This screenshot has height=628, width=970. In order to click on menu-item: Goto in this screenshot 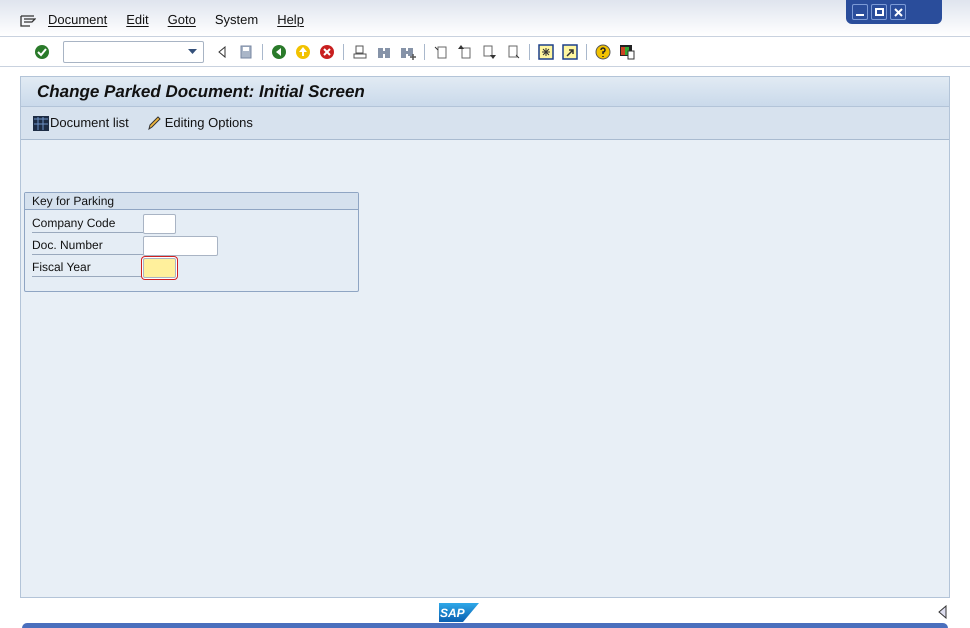, I will do `click(182, 19)`.